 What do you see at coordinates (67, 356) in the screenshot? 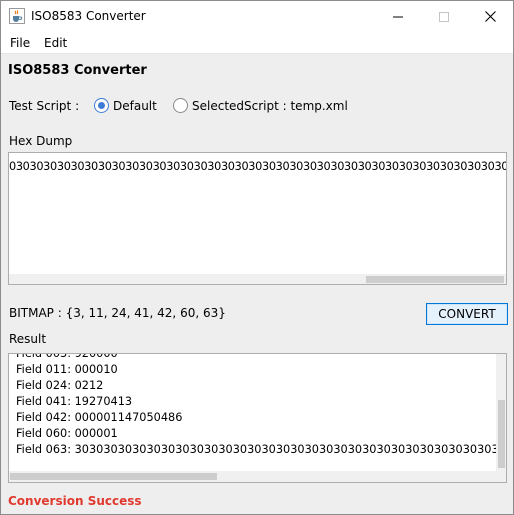
I see `result-line: Field 003: 920000` at bounding box center [67, 356].